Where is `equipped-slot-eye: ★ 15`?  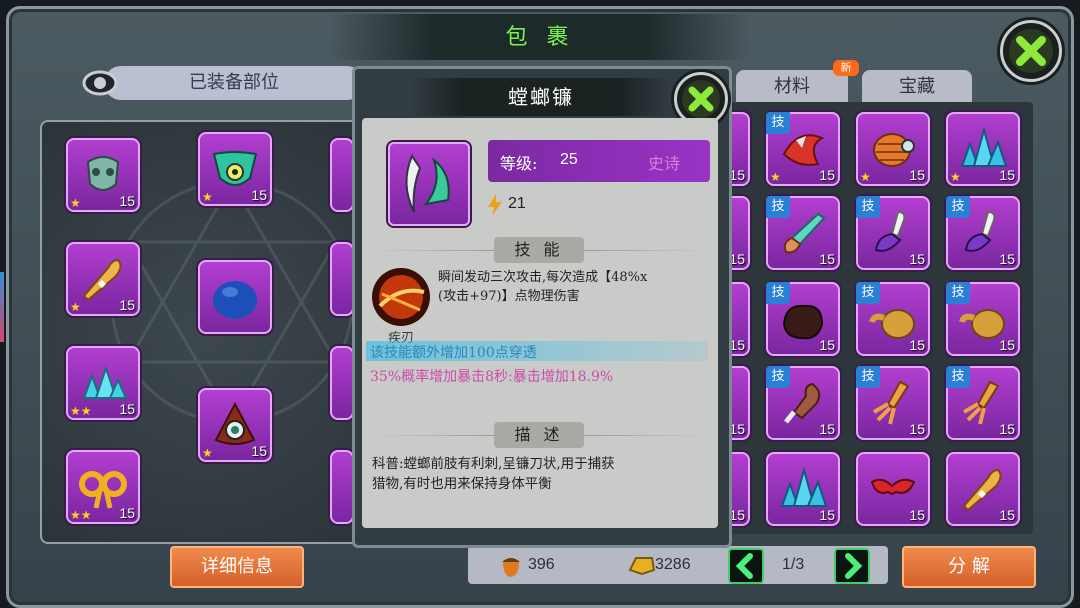
equipped-slot-eye: ★ 15 is located at coordinates (235, 169).